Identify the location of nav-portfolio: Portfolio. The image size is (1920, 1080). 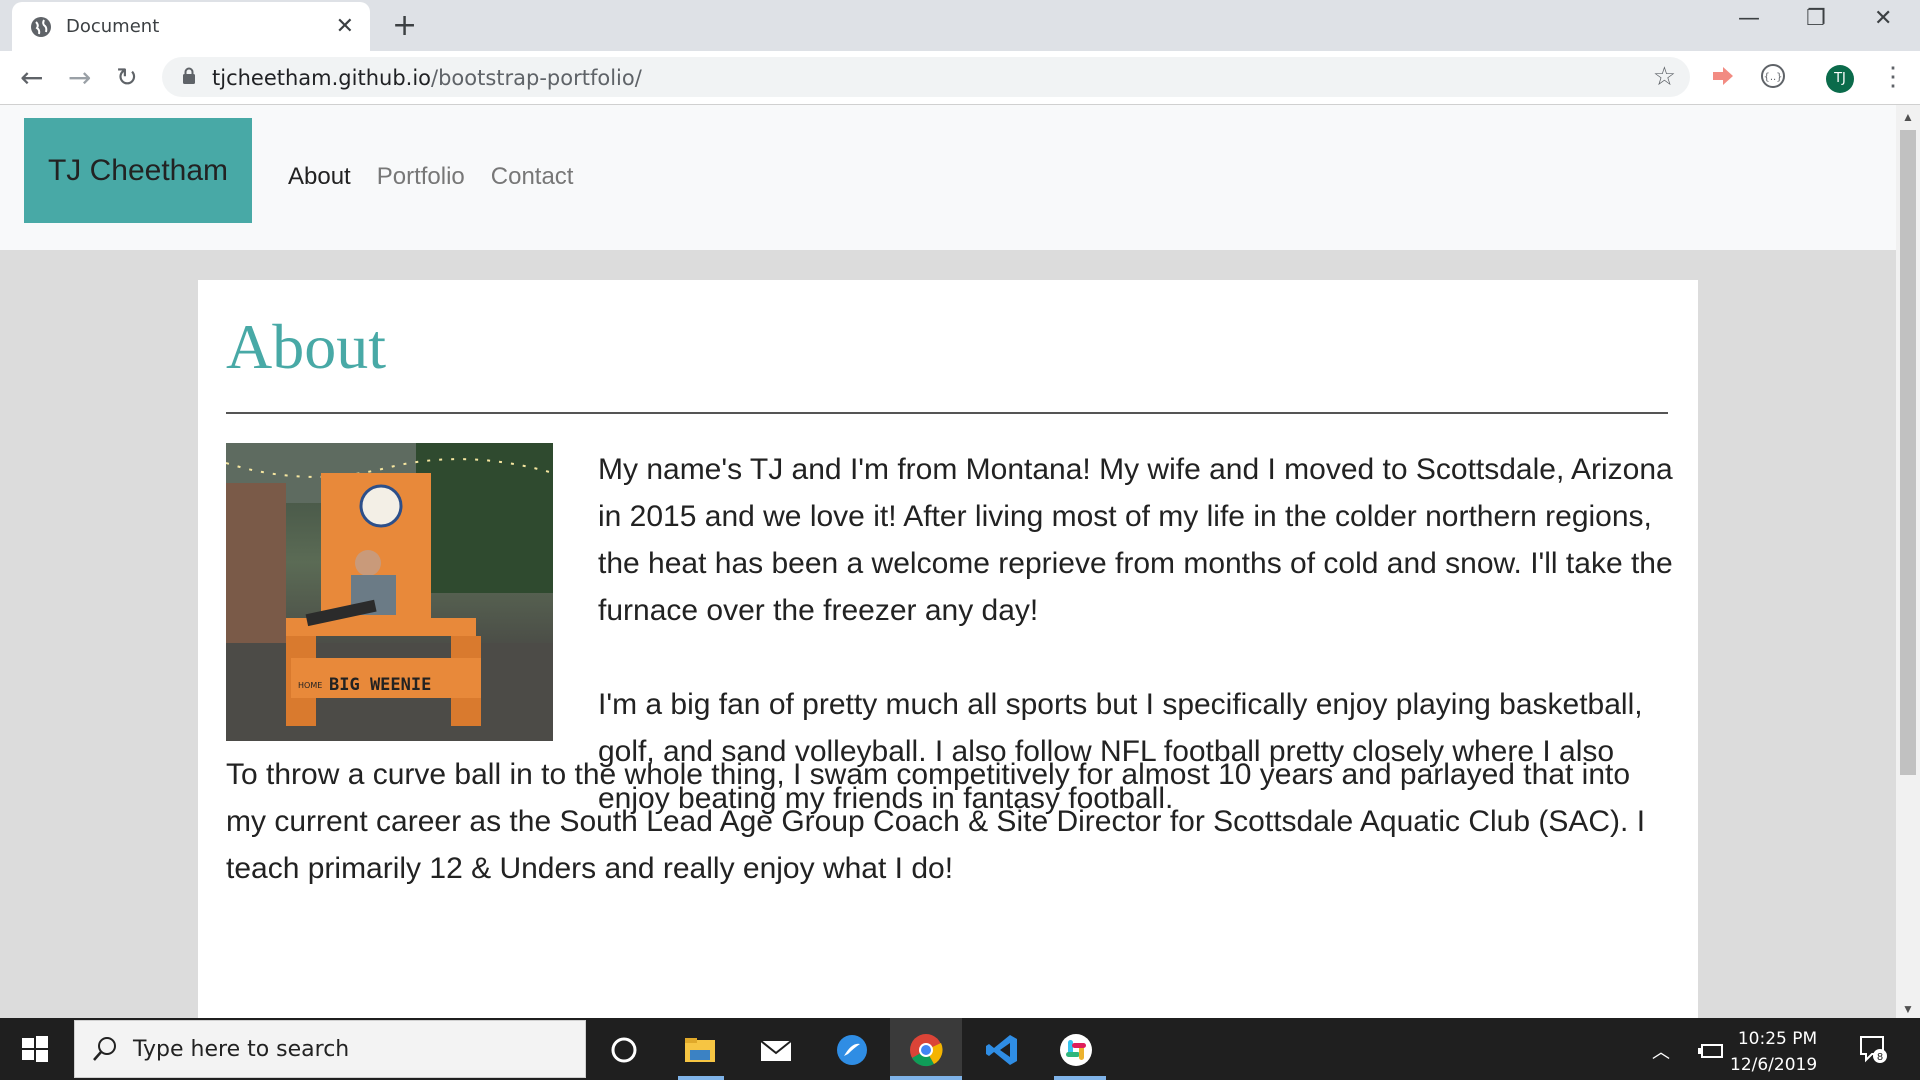
(421, 177).